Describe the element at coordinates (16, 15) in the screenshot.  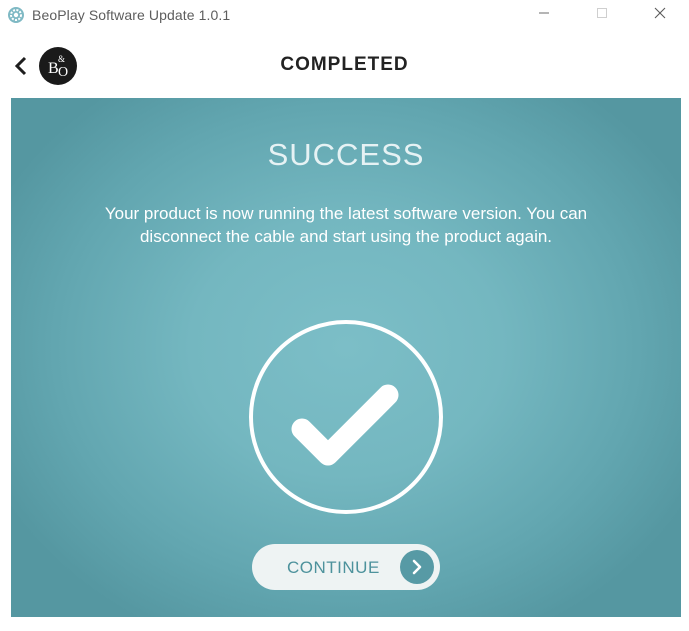
I see `gear-app-icon` at that location.